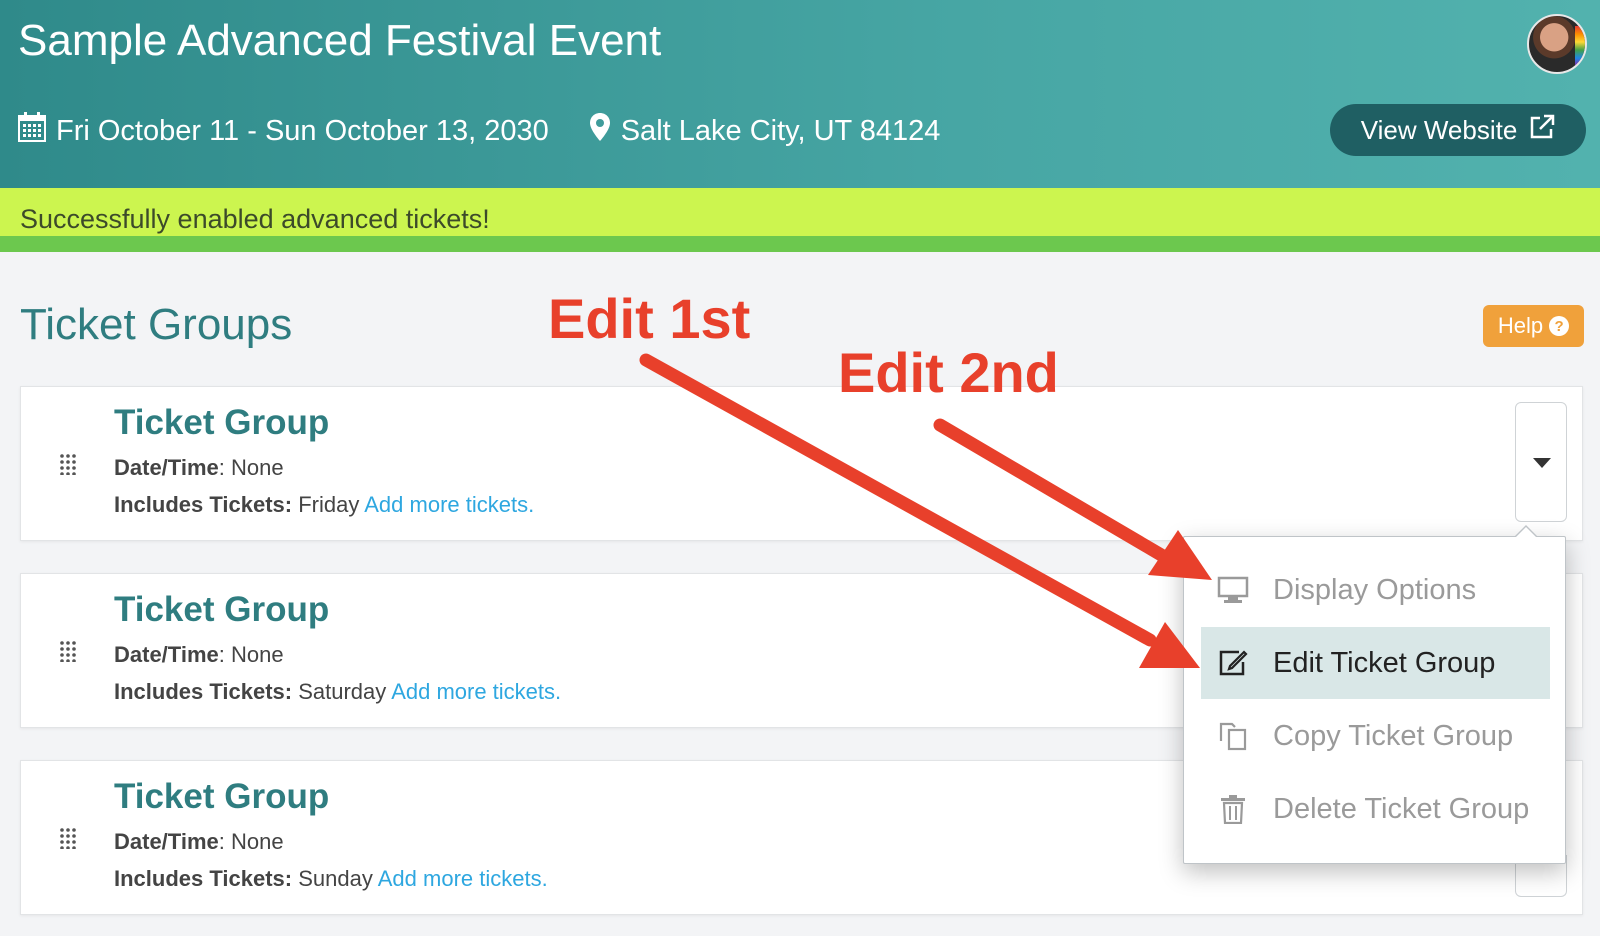 The image size is (1600, 936). What do you see at coordinates (1520, 325) in the screenshot?
I see `help-label: Help` at bounding box center [1520, 325].